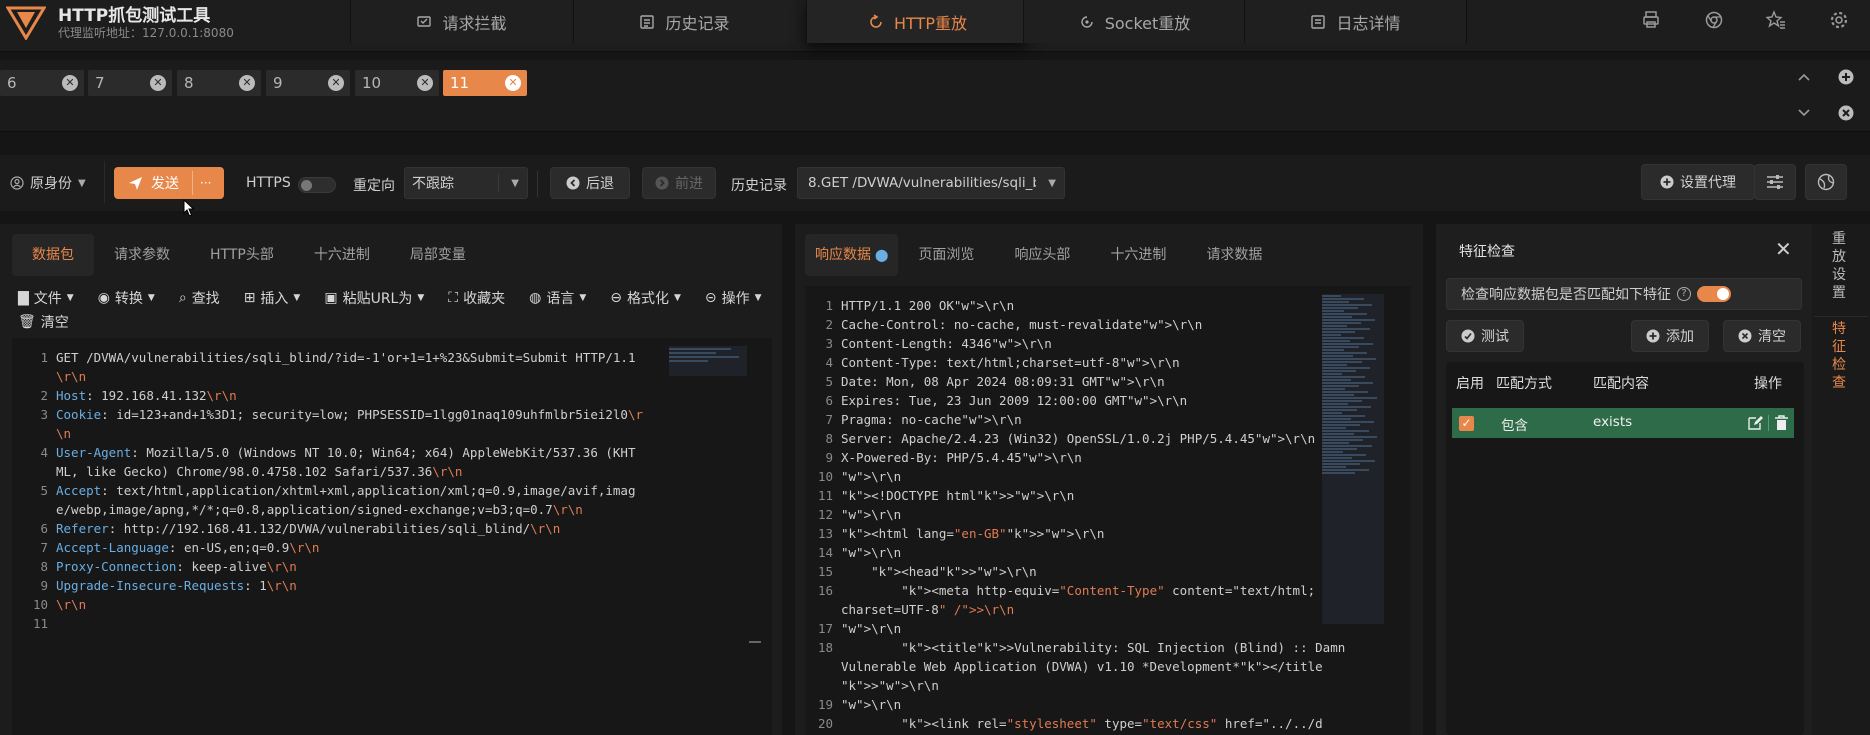  I want to click on line-number: 20, so click(825, 723).